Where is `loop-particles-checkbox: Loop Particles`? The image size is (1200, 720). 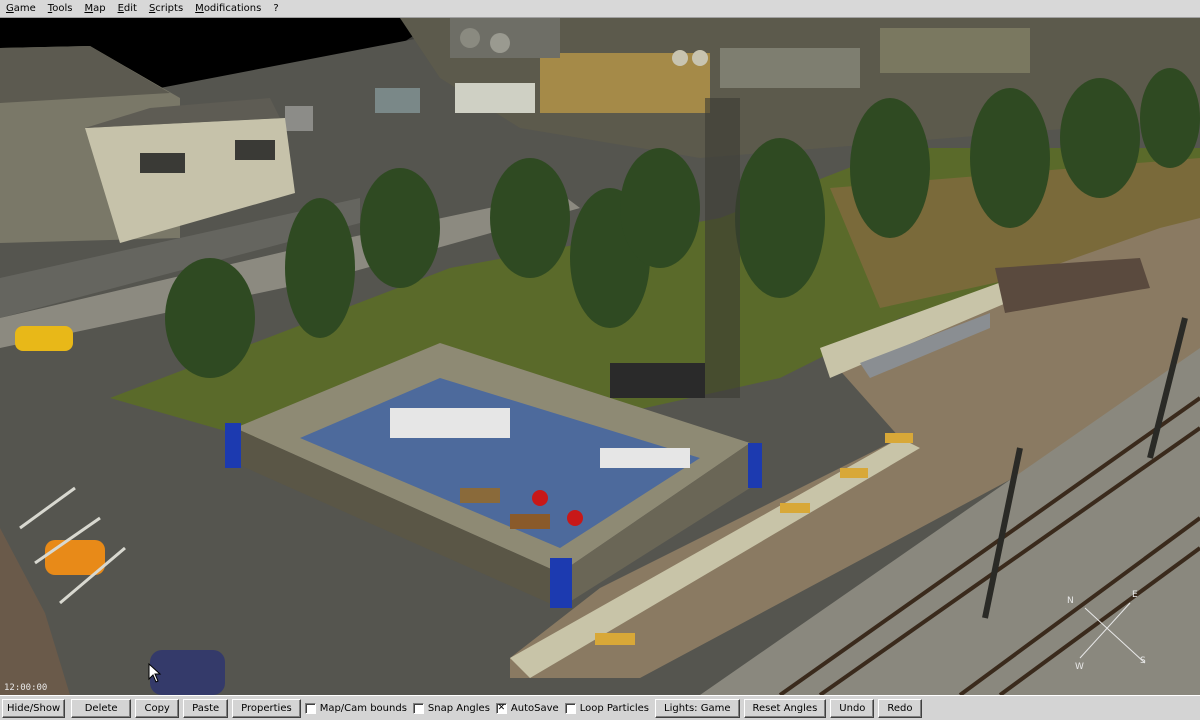
loop-particles-checkbox: Loop Particles is located at coordinates (607, 708).